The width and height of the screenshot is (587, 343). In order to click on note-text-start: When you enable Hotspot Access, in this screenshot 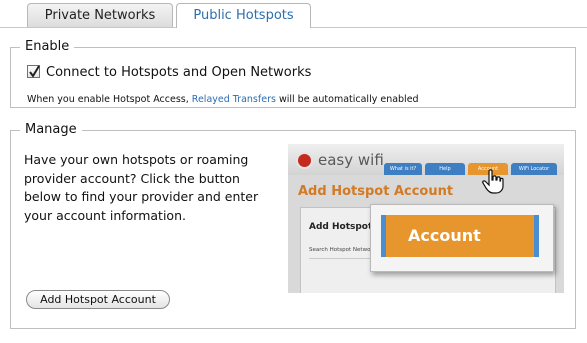, I will do `click(109, 99)`.